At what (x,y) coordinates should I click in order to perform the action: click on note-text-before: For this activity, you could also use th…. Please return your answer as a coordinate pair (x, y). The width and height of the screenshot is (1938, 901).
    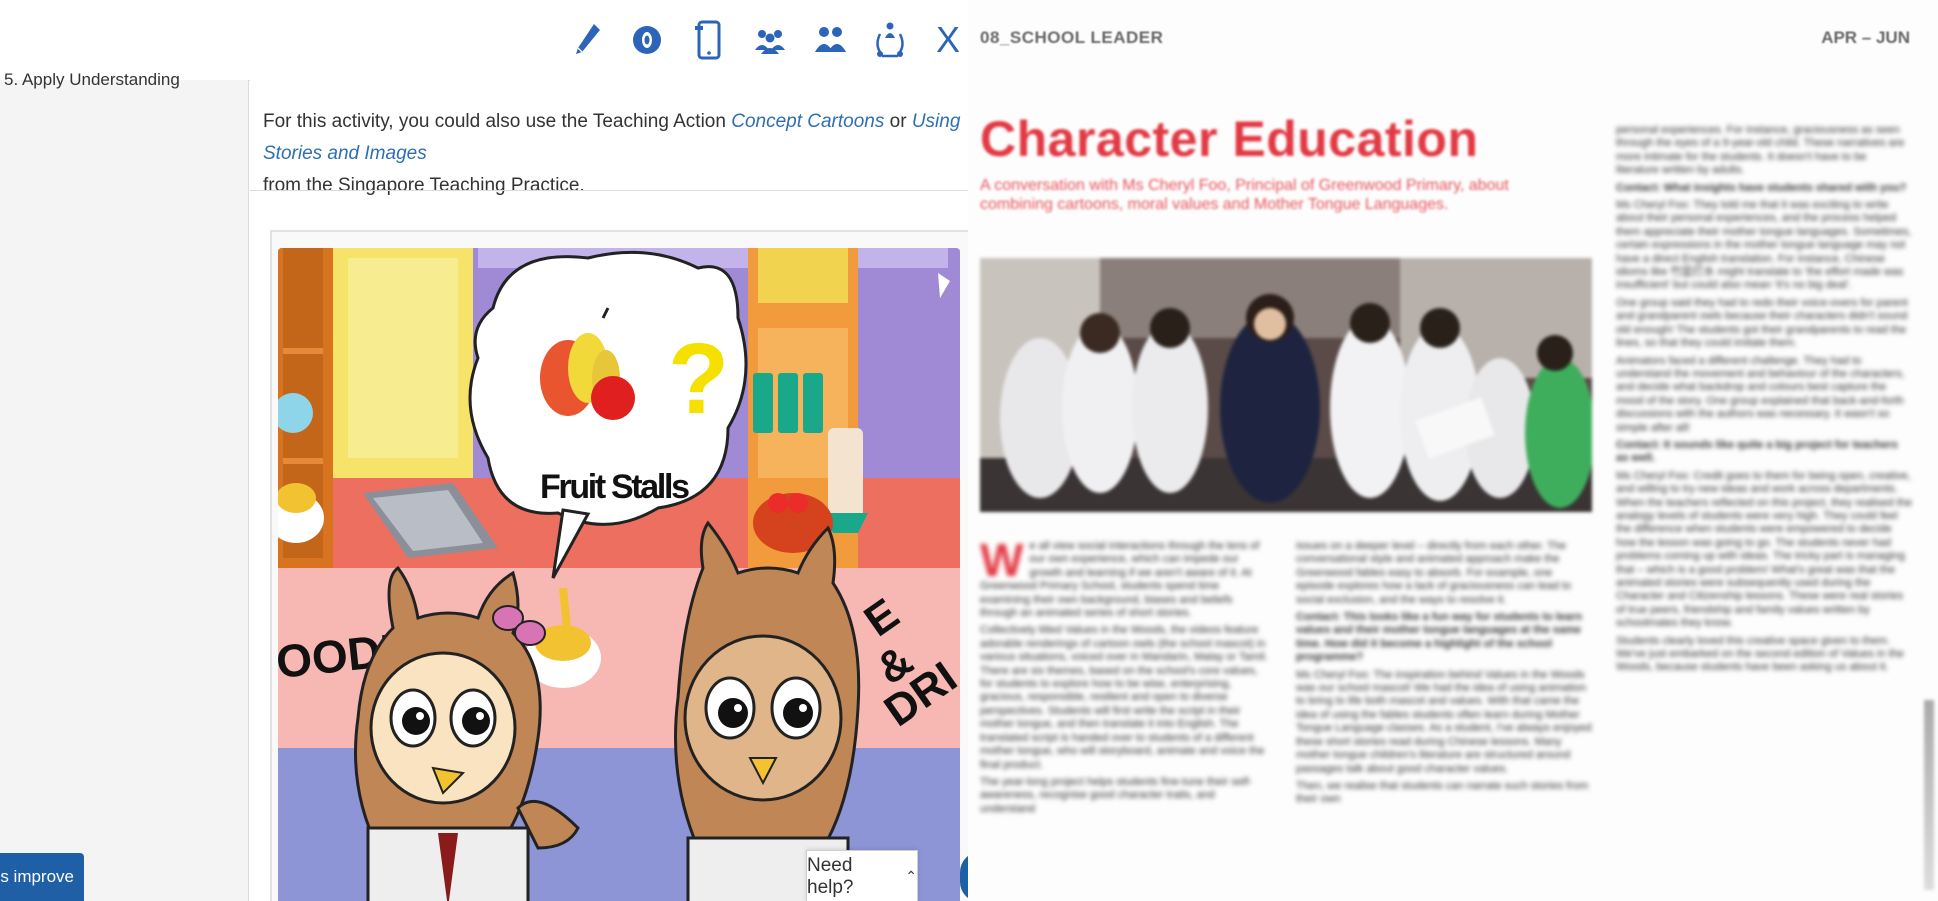
    Looking at the image, I should click on (497, 121).